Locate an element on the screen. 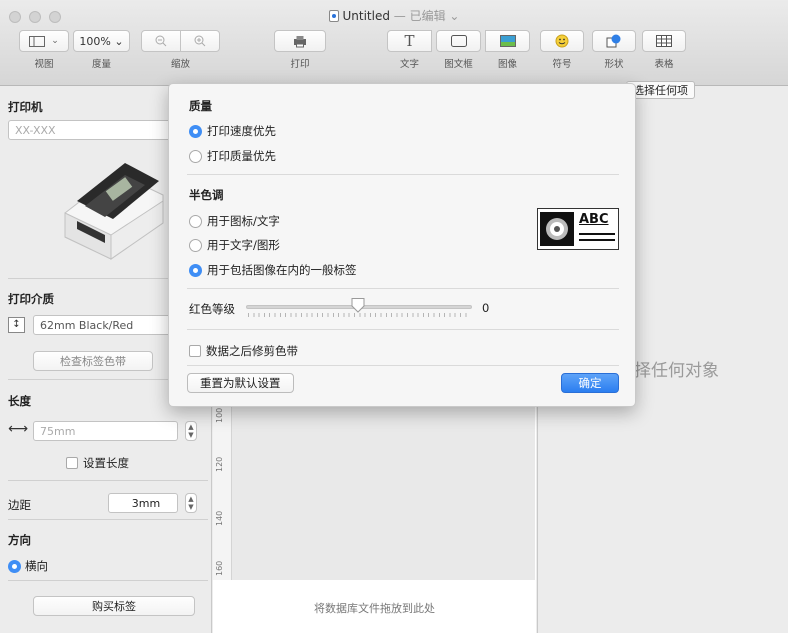 The image size is (788, 633). ruler-mark: 140 is located at coordinates (219, 518).